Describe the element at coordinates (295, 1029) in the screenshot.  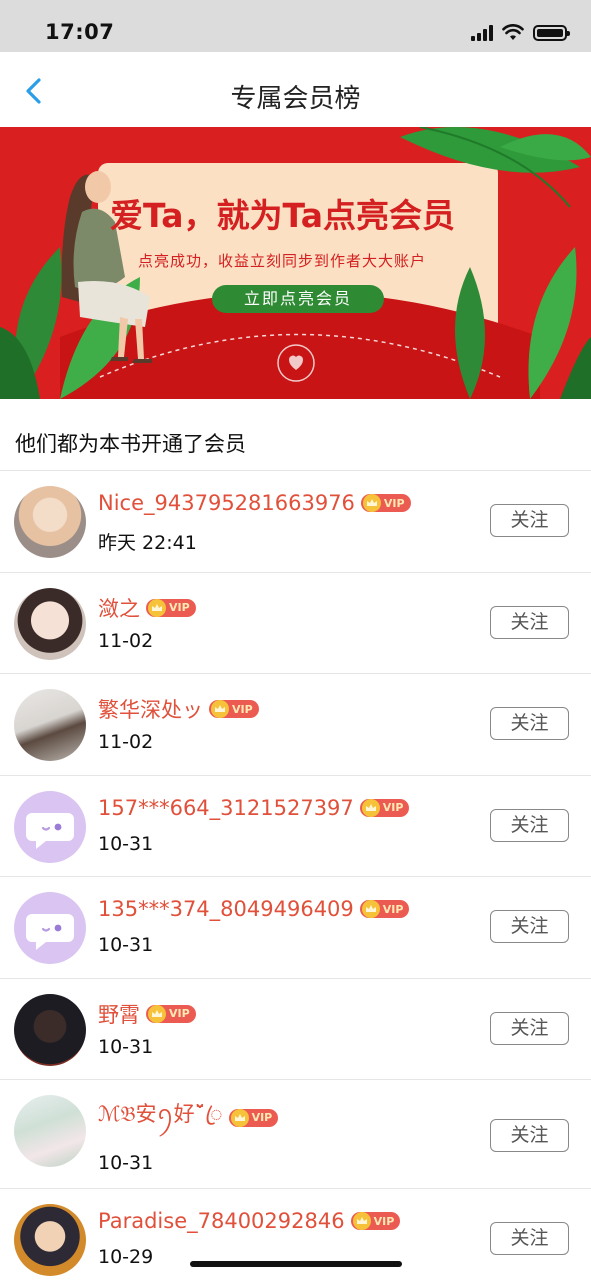
I see `member-row: 野霄 VIP 10-31 关注` at that location.